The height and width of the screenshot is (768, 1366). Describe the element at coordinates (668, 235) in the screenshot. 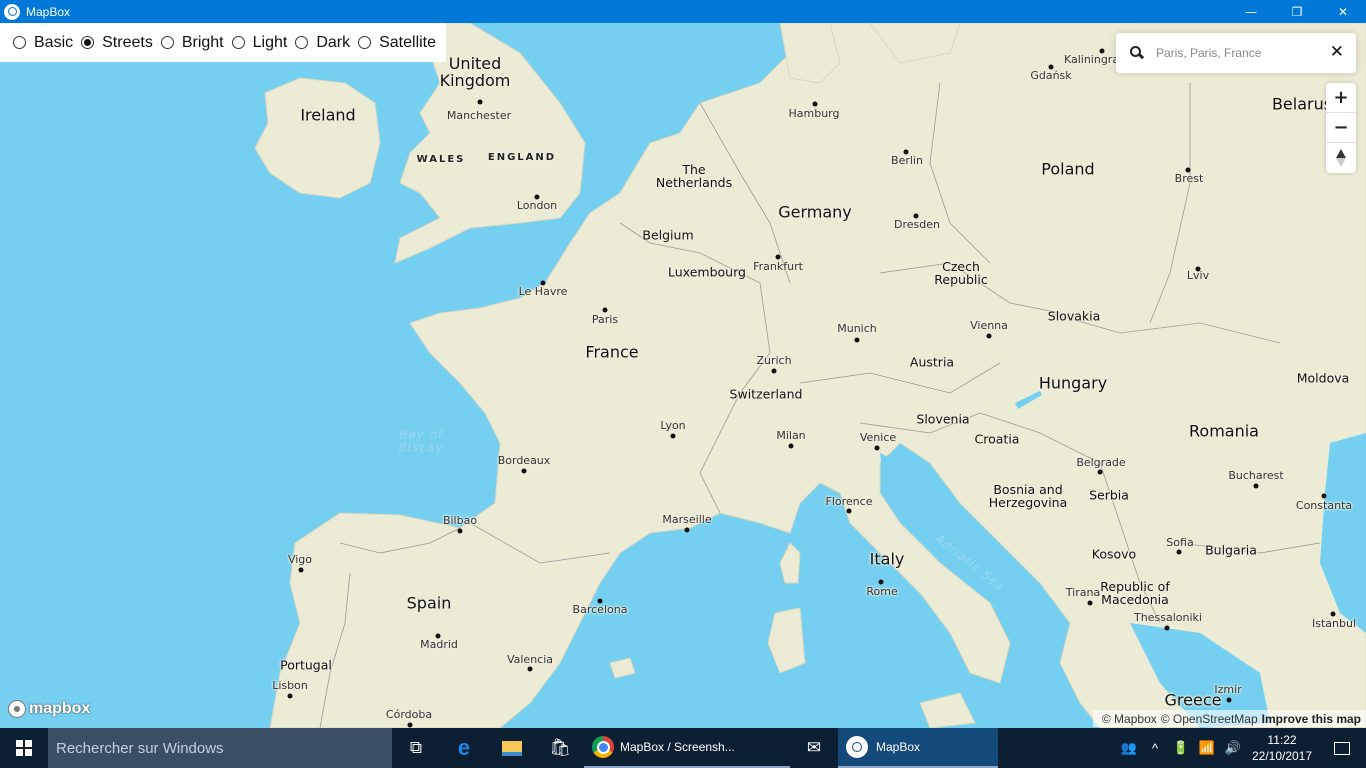

I see `country-label: Belgium` at that location.